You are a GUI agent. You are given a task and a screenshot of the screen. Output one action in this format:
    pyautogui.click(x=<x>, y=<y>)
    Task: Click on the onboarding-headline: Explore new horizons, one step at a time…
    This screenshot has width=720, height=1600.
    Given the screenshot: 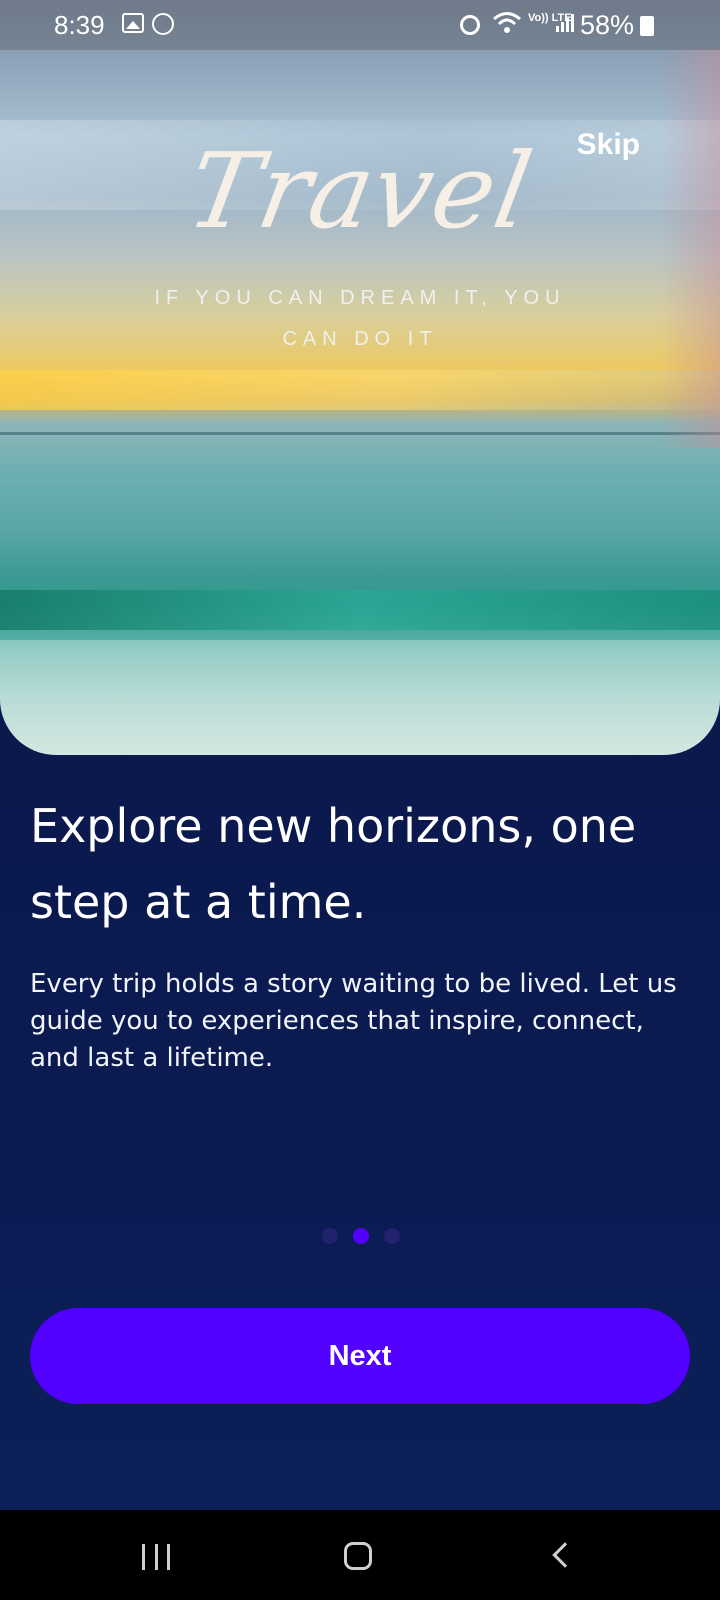 What is the action you would take?
    pyautogui.click(x=333, y=864)
    